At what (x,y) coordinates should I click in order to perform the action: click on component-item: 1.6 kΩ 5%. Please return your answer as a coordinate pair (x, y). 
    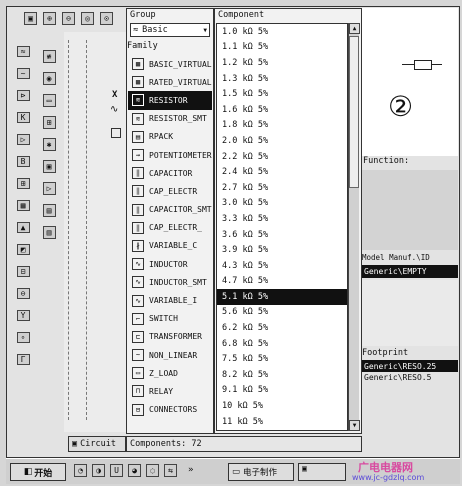
    Looking at the image, I should click on (282, 110).